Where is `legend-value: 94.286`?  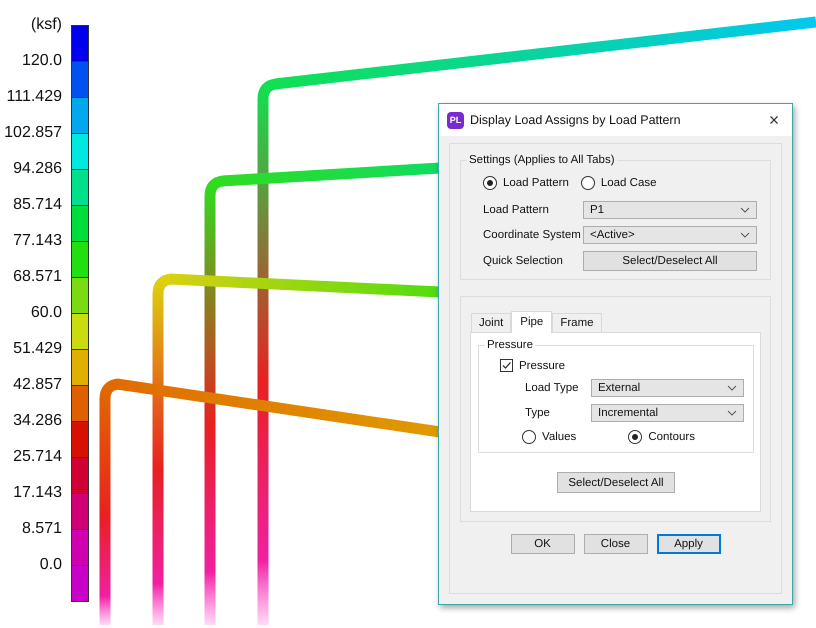
legend-value: 94.286 is located at coordinates (37, 169).